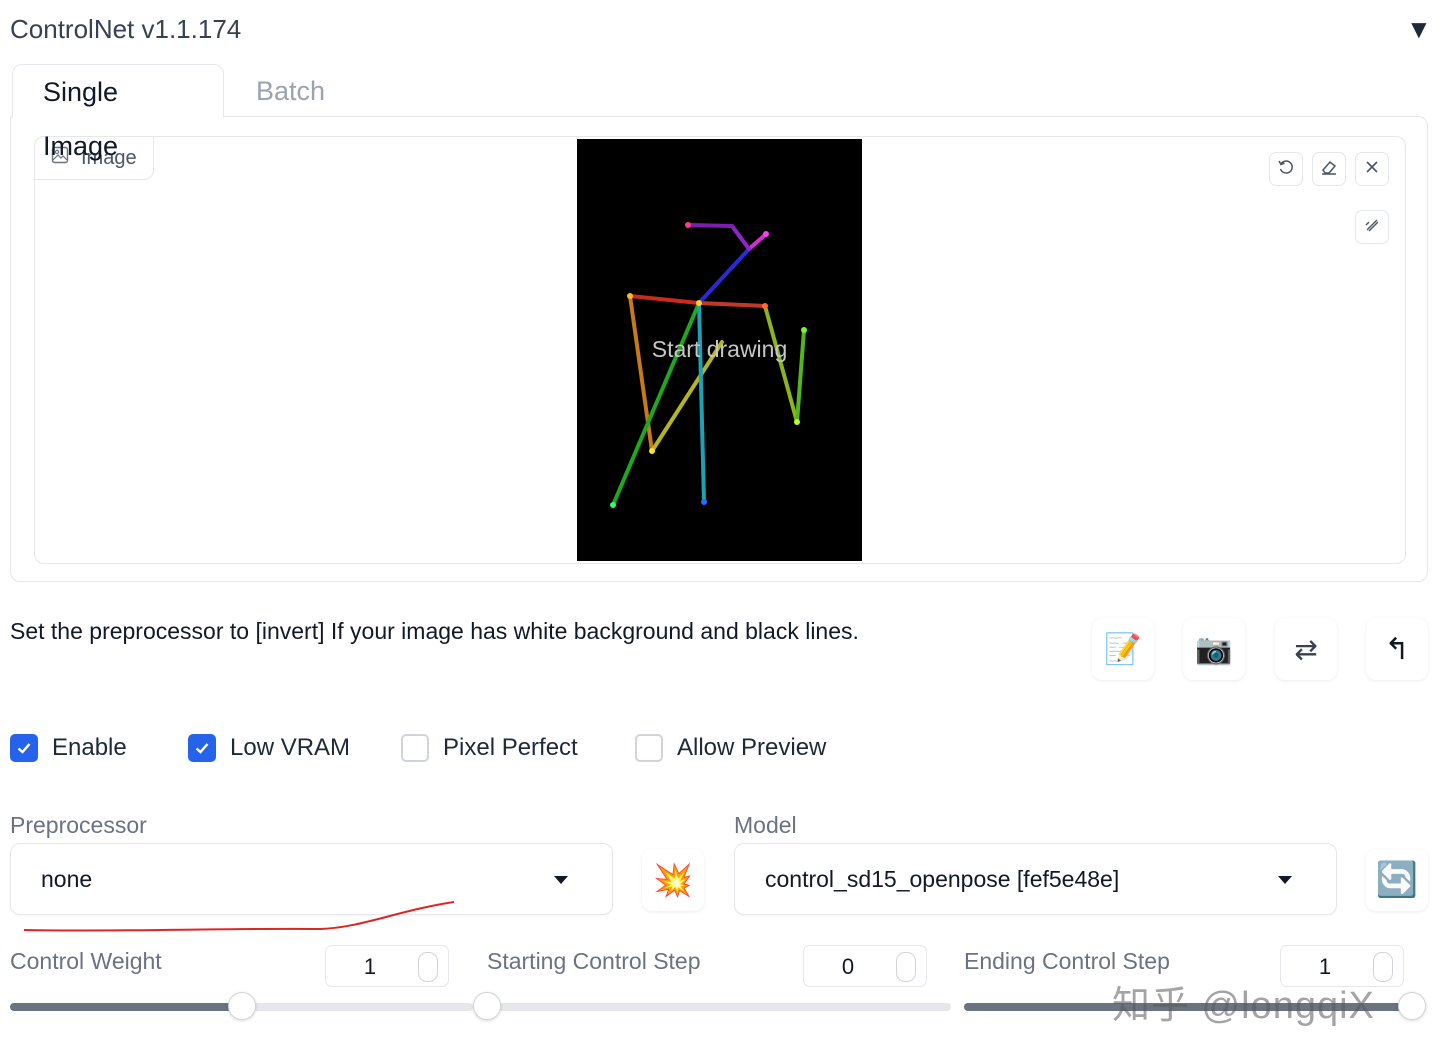  I want to click on webcam-button: 📷, so click(1214, 649).